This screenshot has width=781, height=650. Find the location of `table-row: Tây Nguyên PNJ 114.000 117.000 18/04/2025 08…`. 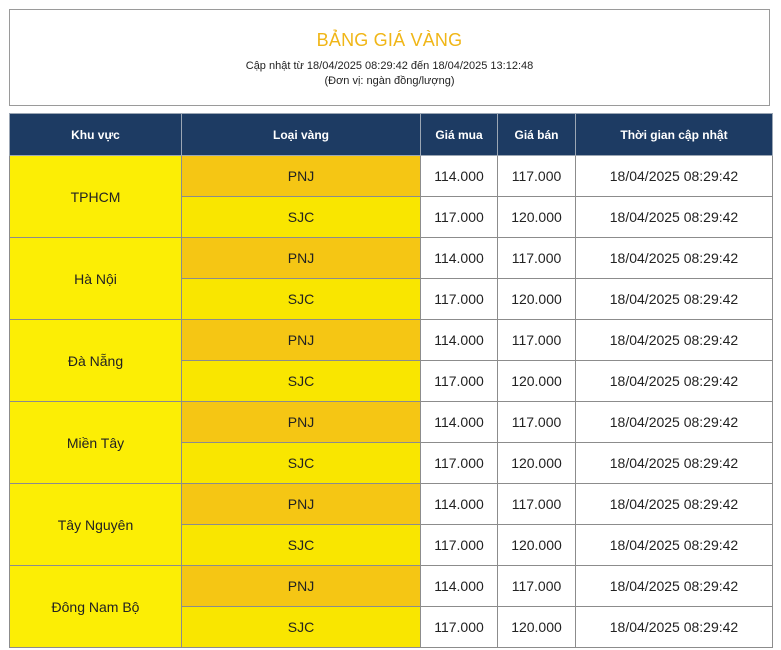

table-row: Tây Nguyên PNJ 114.000 117.000 18/04/2025 08… is located at coordinates (391, 524).